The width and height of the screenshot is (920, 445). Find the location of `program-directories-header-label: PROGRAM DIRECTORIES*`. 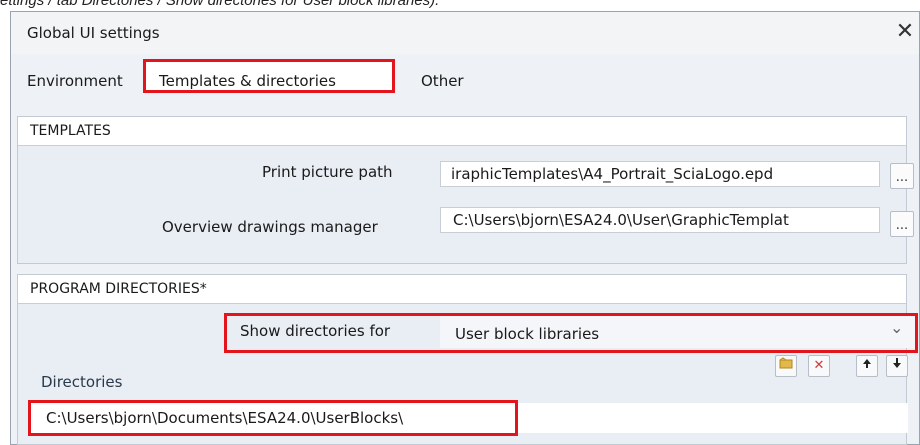

program-directories-header-label: PROGRAM DIRECTORIES* is located at coordinates (118, 289).